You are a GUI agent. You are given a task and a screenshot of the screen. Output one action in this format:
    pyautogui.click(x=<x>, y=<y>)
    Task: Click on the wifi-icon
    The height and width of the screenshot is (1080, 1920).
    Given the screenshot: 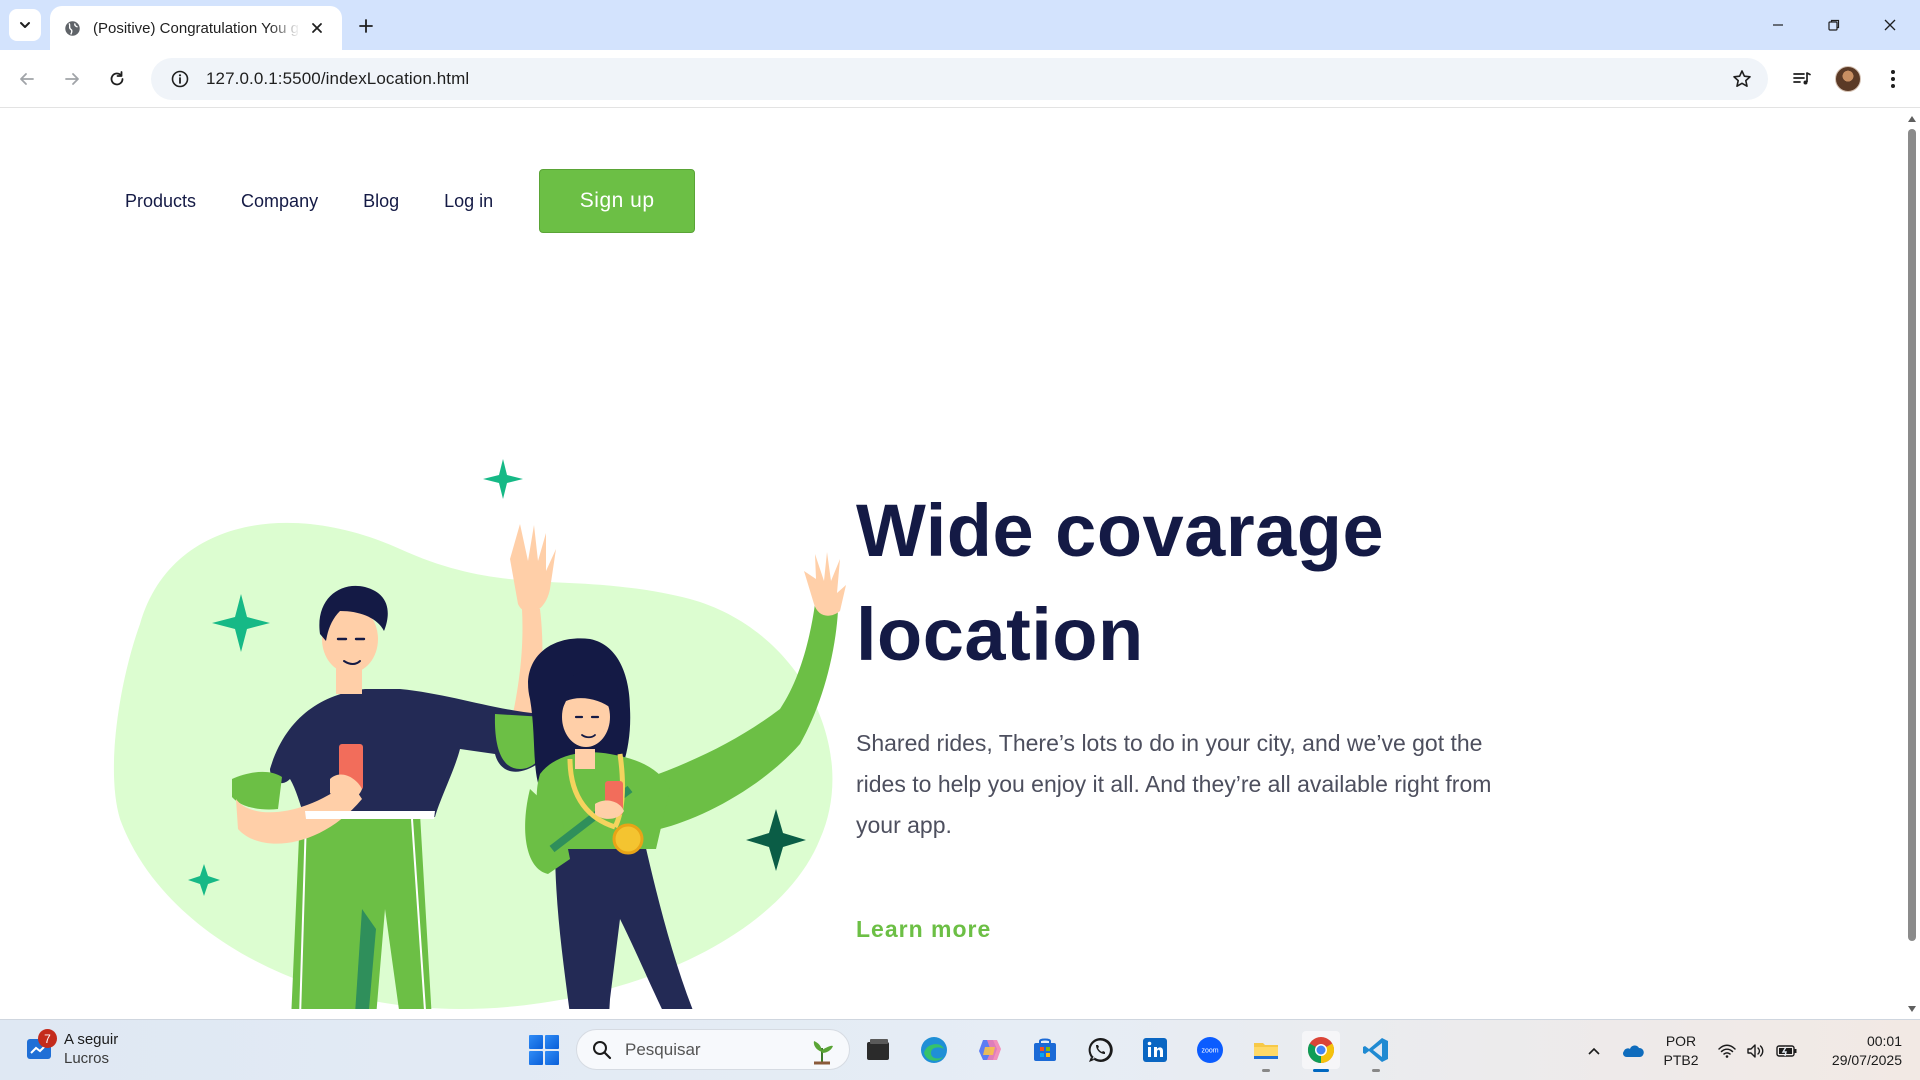 What is the action you would take?
    pyautogui.click(x=1727, y=1051)
    